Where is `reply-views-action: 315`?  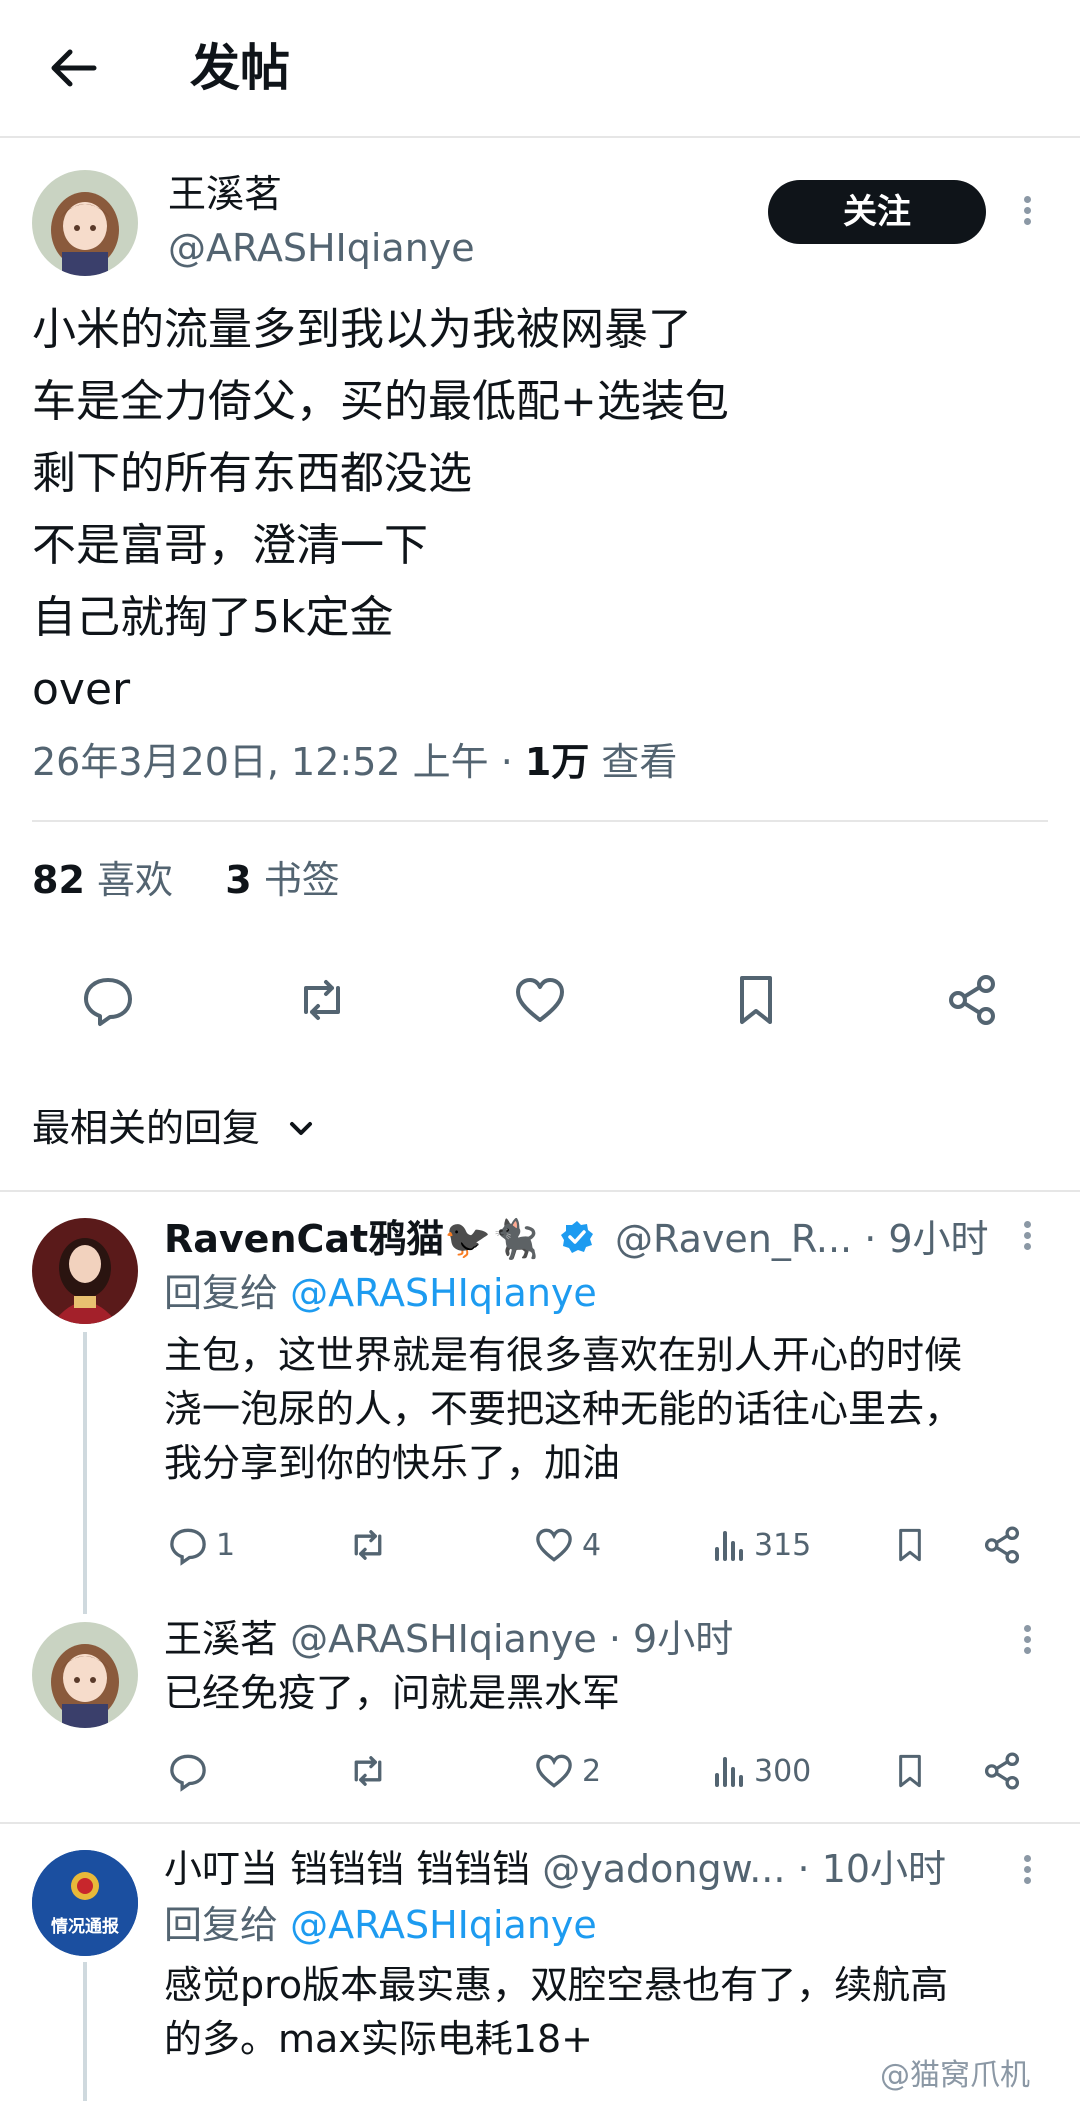 reply-views-action: 315 is located at coordinates (761, 1545).